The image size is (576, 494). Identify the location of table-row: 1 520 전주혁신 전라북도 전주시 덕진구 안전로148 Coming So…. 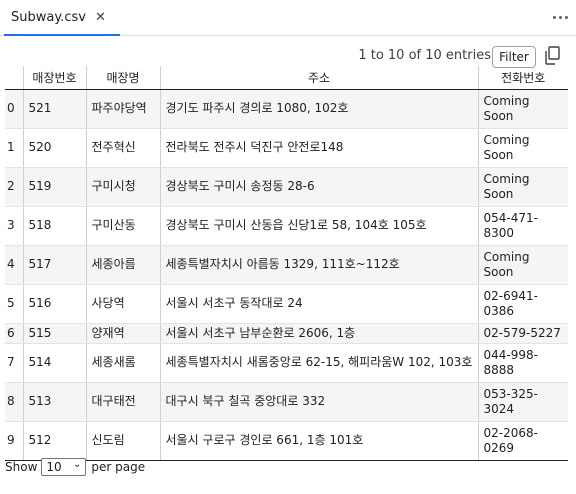
(286, 148).